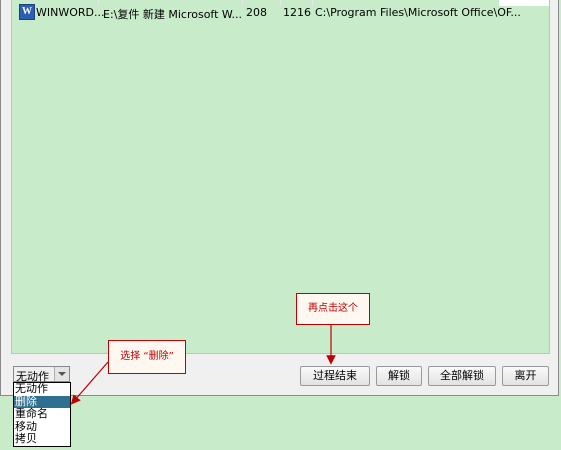 This screenshot has width=561, height=450. I want to click on annotation-click-this: 再点击这个, so click(333, 309).